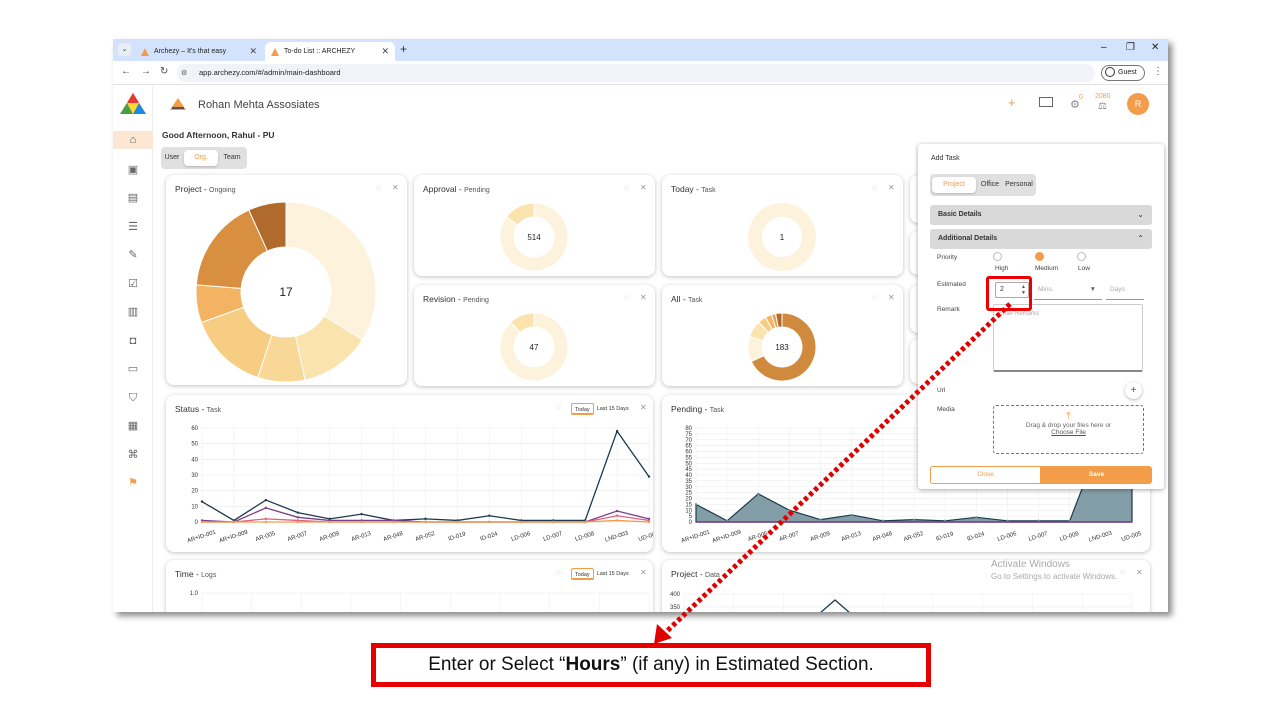  What do you see at coordinates (497, 664) in the screenshot?
I see `callout-prefix: Enter or Select “` at bounding box center [497, 664].